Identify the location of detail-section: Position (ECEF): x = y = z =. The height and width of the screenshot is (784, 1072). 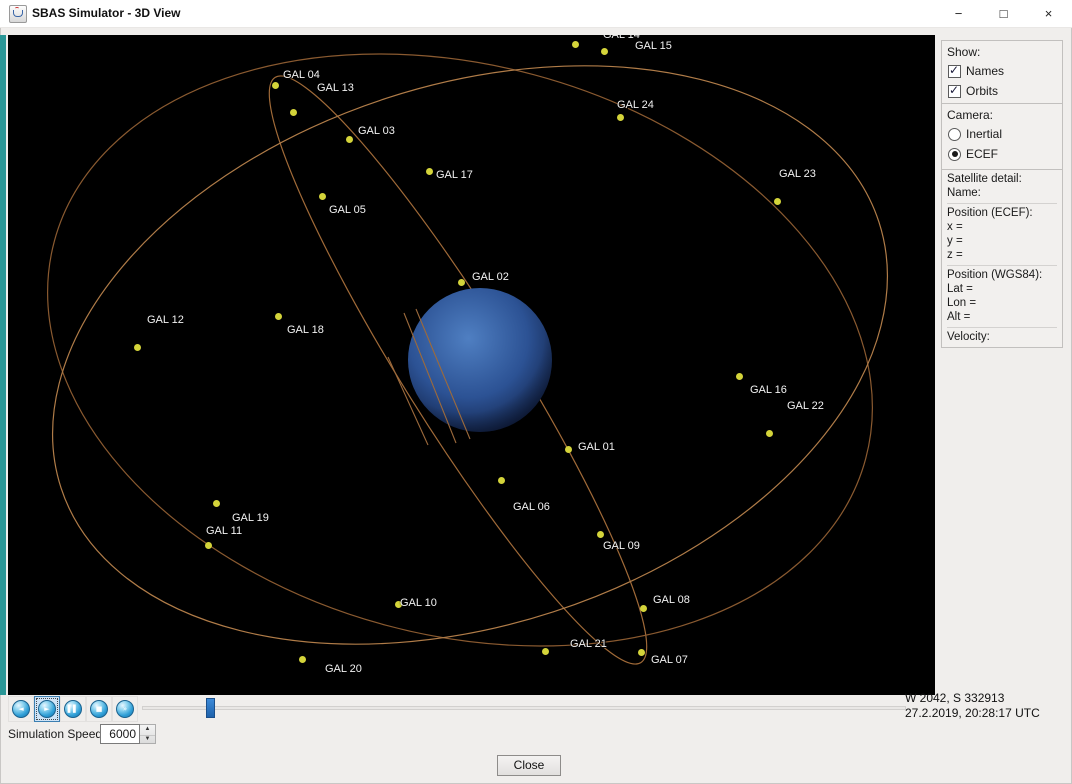
(1002, 235).